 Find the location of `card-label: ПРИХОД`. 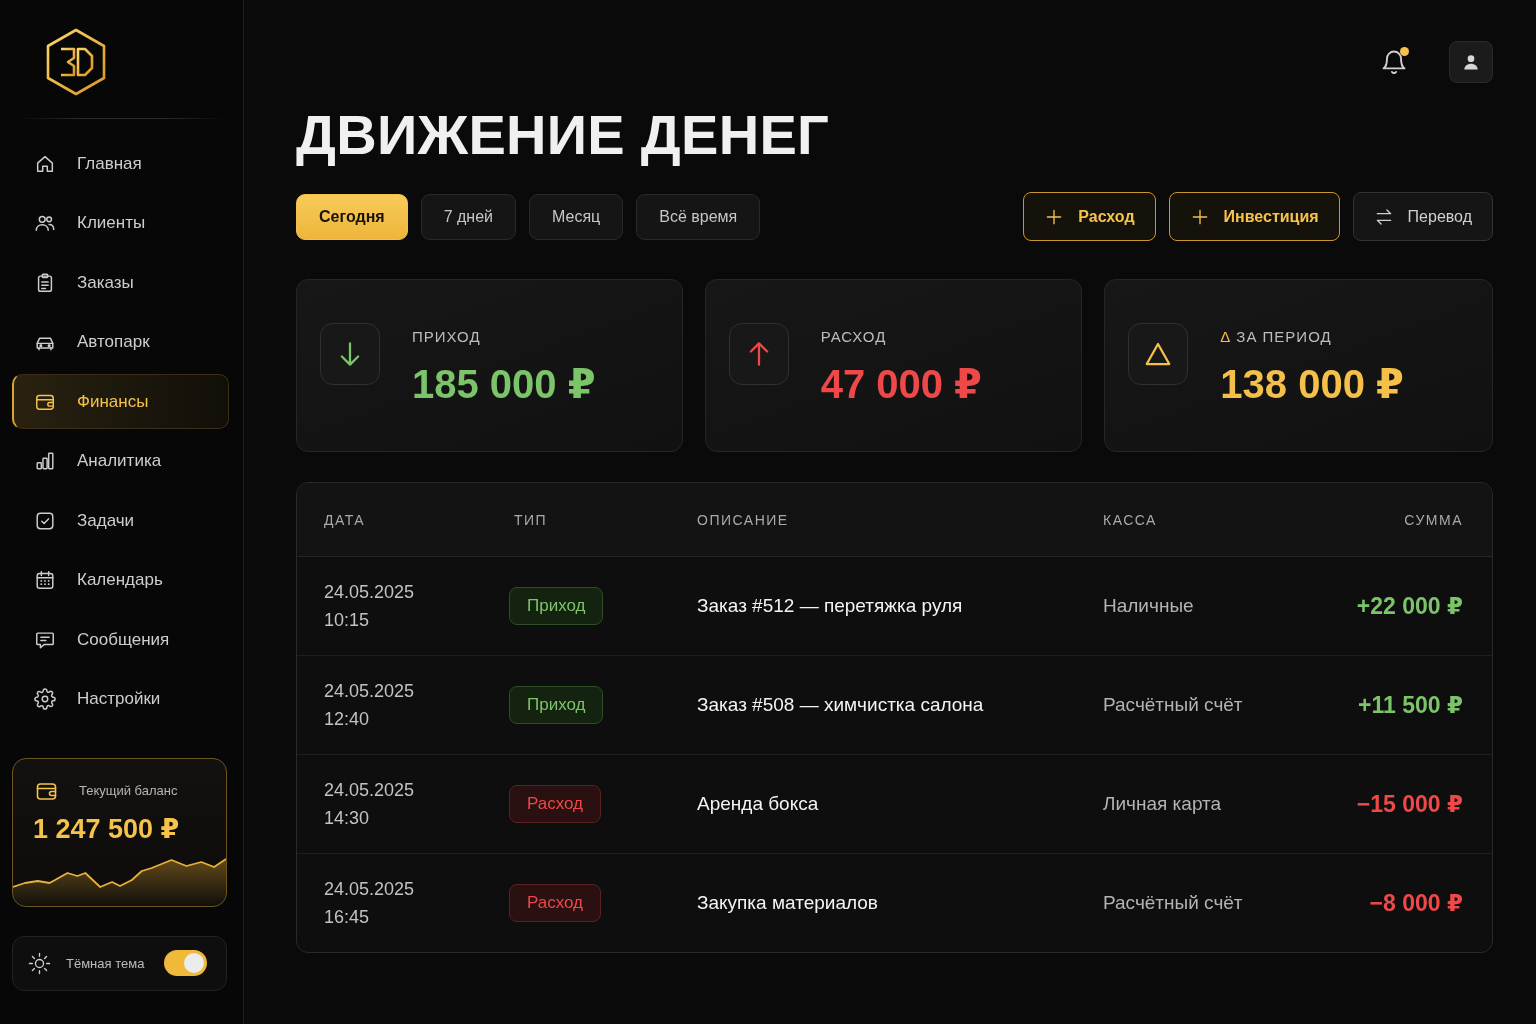

card-label: ПРИХОД is located at coordinates (446, 337).